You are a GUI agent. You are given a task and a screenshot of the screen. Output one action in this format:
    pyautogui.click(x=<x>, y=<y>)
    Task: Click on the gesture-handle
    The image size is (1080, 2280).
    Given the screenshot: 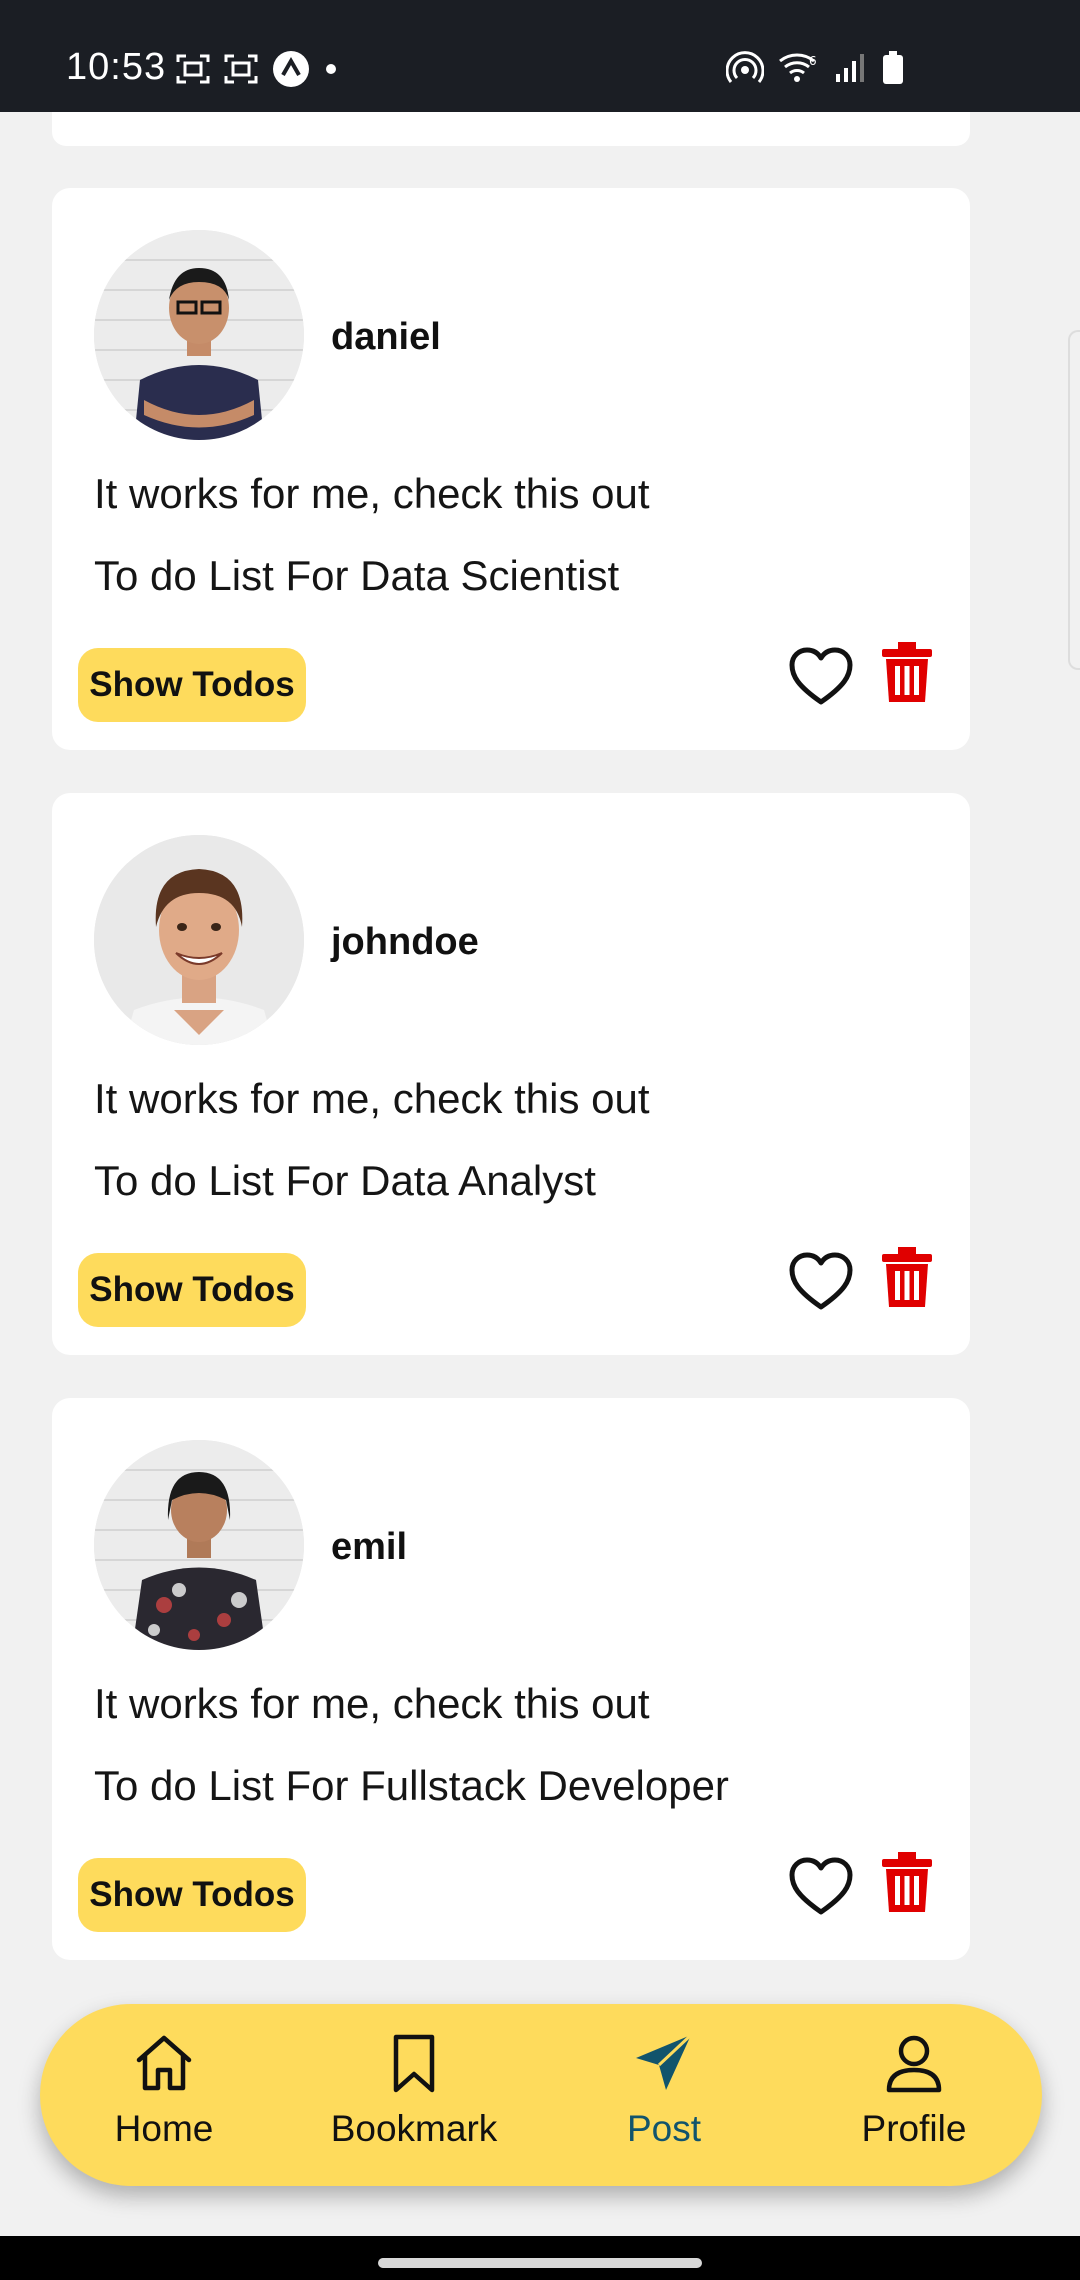 What is the action you would take?
    pyautogui.click(x=540, y=2263)
    